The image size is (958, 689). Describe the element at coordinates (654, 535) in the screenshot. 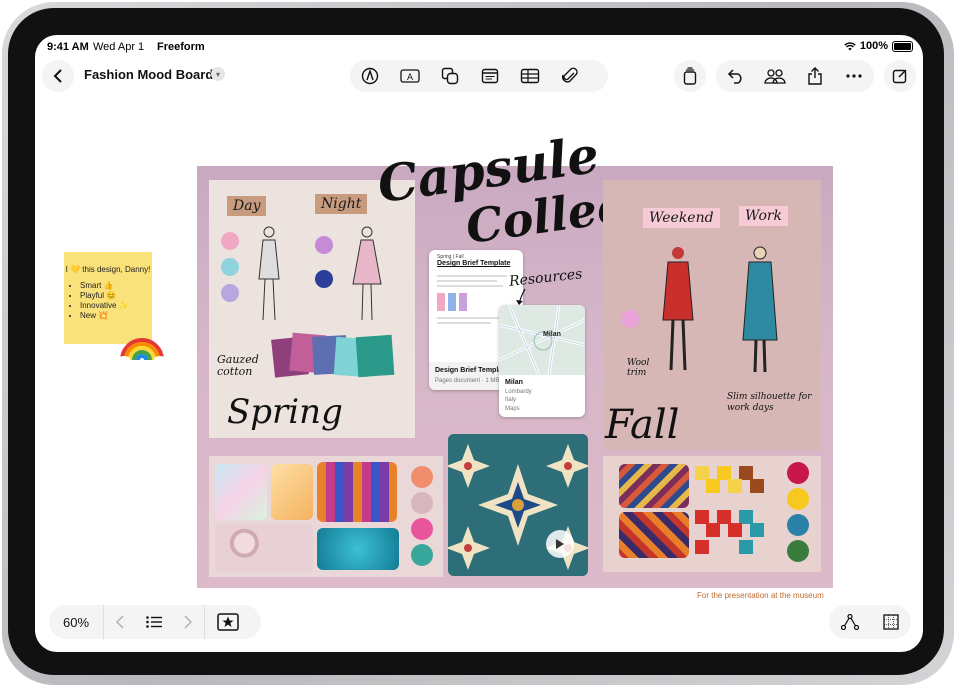

I see `woven-fabric-tile` at that location.